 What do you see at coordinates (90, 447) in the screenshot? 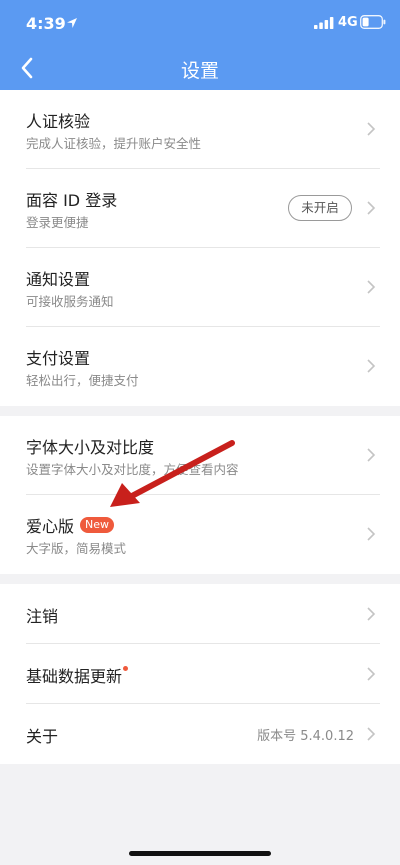
I see `row-title: 字体大小及对比度` at bounding box center [90, 447].